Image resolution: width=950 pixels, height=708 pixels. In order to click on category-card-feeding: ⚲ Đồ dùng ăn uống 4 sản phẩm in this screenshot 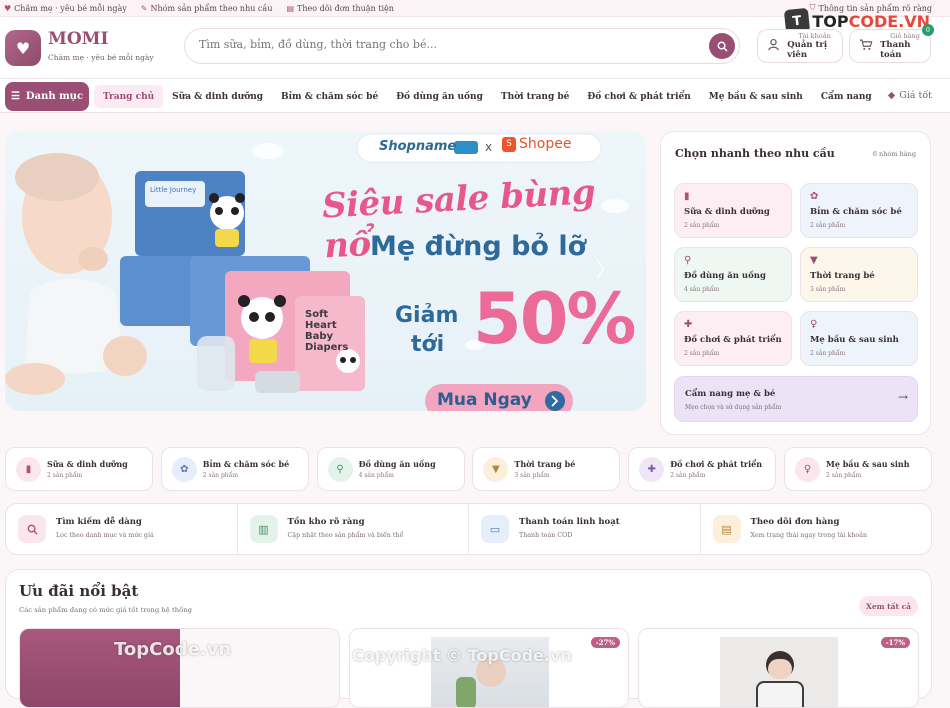, I will do `click(390, 469)`.